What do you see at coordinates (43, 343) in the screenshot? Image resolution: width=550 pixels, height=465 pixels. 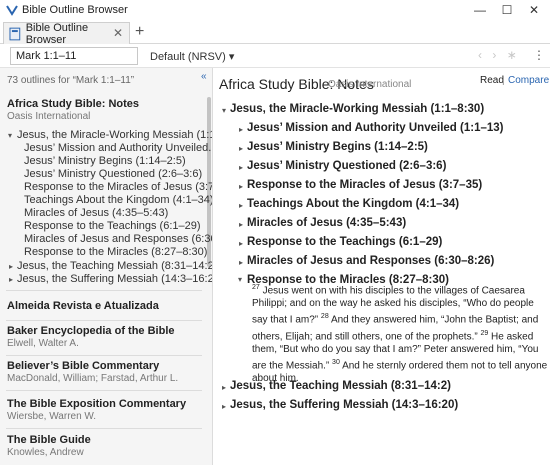 I see `entry-subtitle: Elwell, Walter A.` at bounding box center [43, 343].